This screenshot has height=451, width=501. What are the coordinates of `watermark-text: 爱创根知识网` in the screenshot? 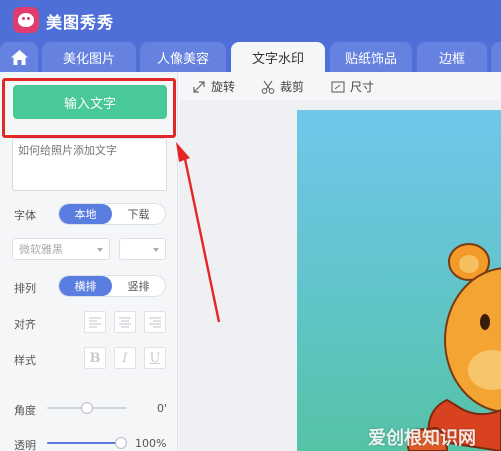 It's located at (422, 438).